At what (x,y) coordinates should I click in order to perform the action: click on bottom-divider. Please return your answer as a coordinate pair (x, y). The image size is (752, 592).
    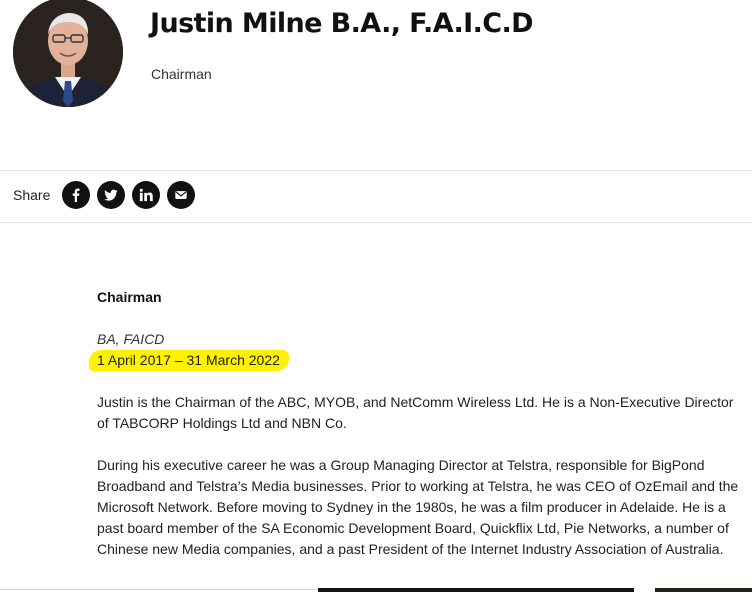
    Looking at the image, I should click on (159, 589).